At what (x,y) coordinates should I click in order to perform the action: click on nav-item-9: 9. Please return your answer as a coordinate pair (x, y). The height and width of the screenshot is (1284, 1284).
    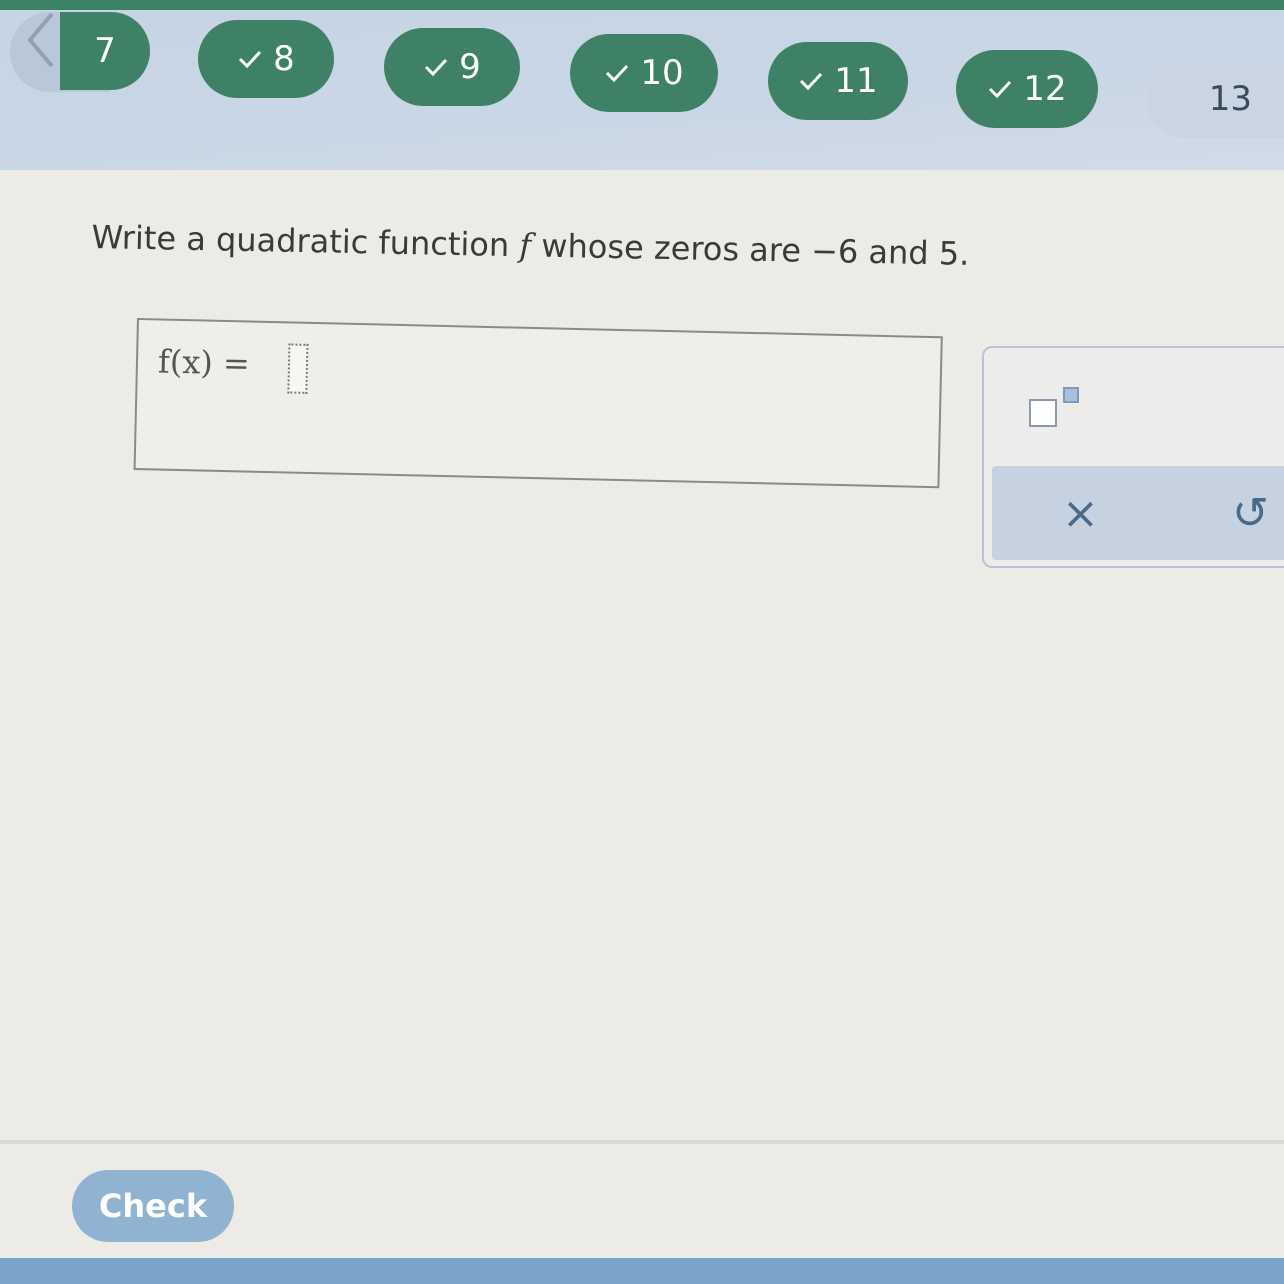
    Looking at the image, I should click on (452, 67).